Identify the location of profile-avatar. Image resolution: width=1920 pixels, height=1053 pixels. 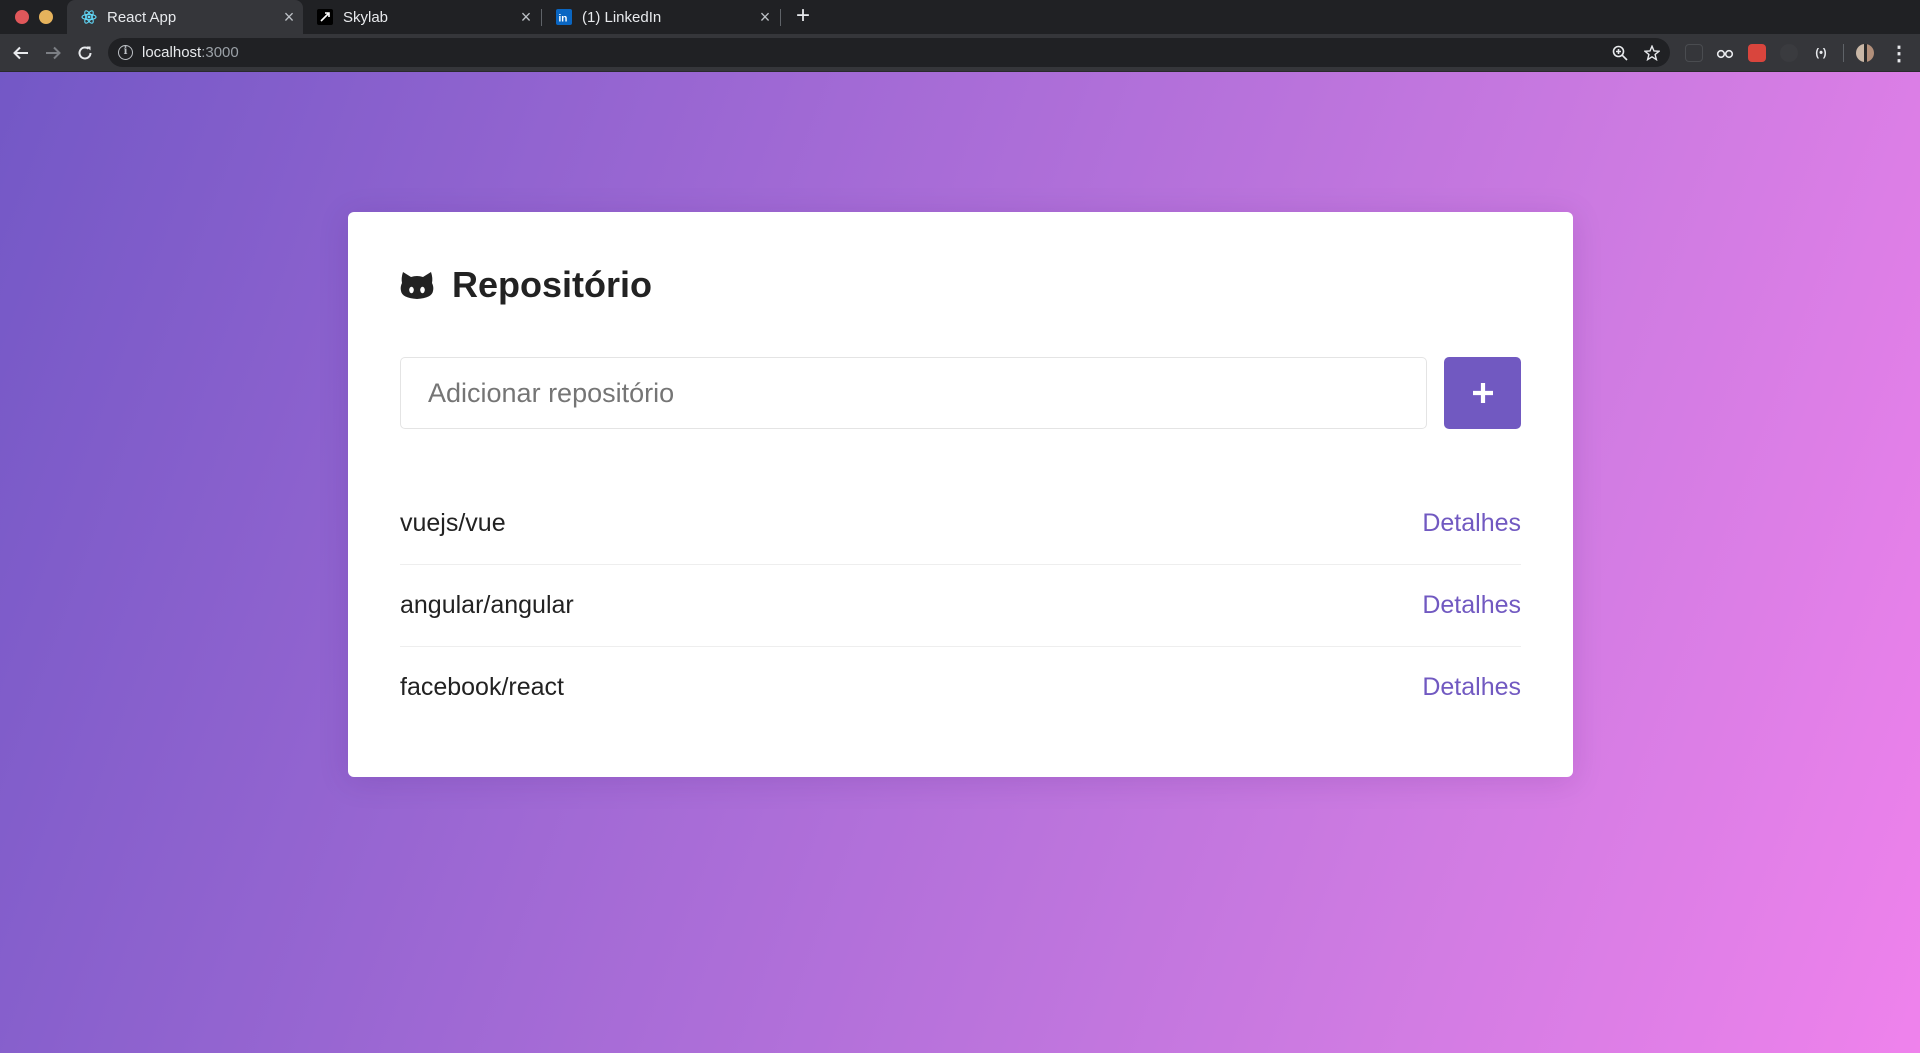
(1865, 53).